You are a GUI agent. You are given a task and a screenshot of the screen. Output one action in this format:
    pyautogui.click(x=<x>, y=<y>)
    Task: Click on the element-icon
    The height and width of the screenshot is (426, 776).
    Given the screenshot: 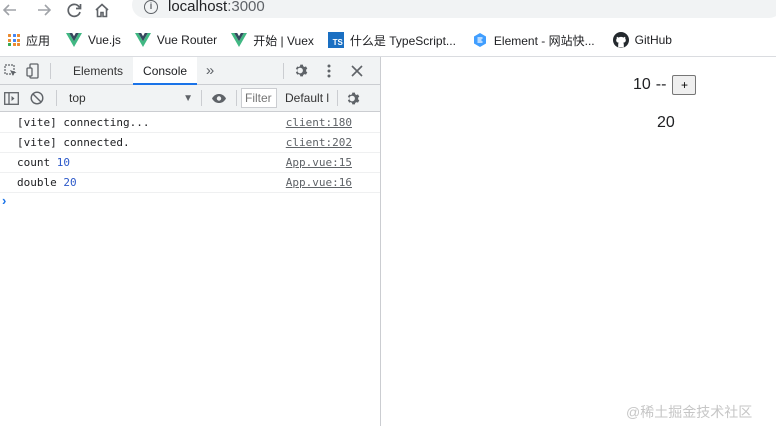 What is the action you would take?
    pyautogui.click(x=480, y=40)
    